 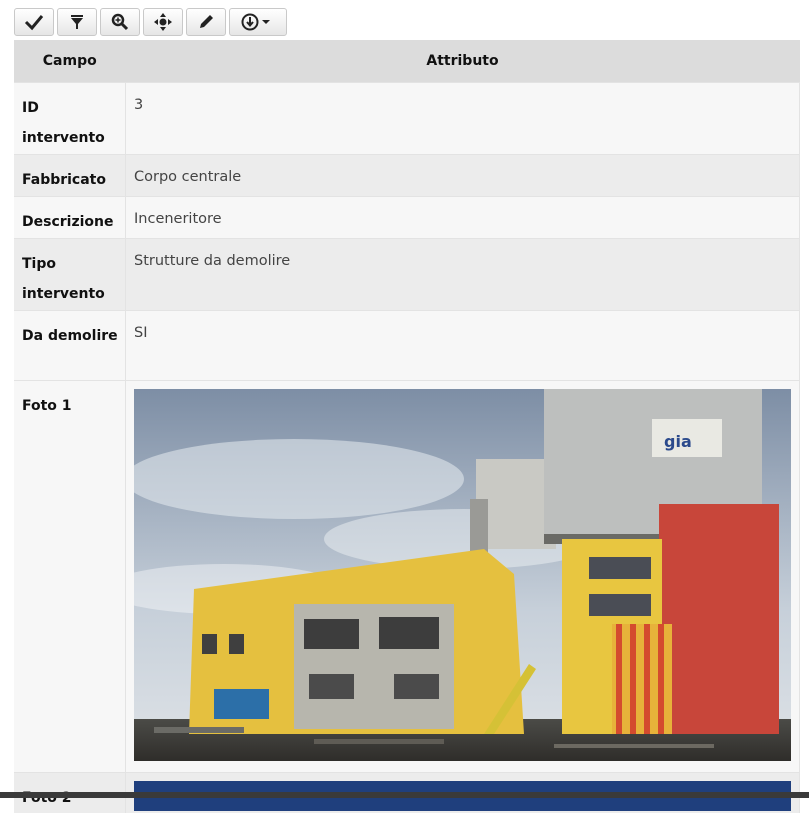 I want to click on table-row: Descrizione Inceneritore, so click(x=407, y=218).